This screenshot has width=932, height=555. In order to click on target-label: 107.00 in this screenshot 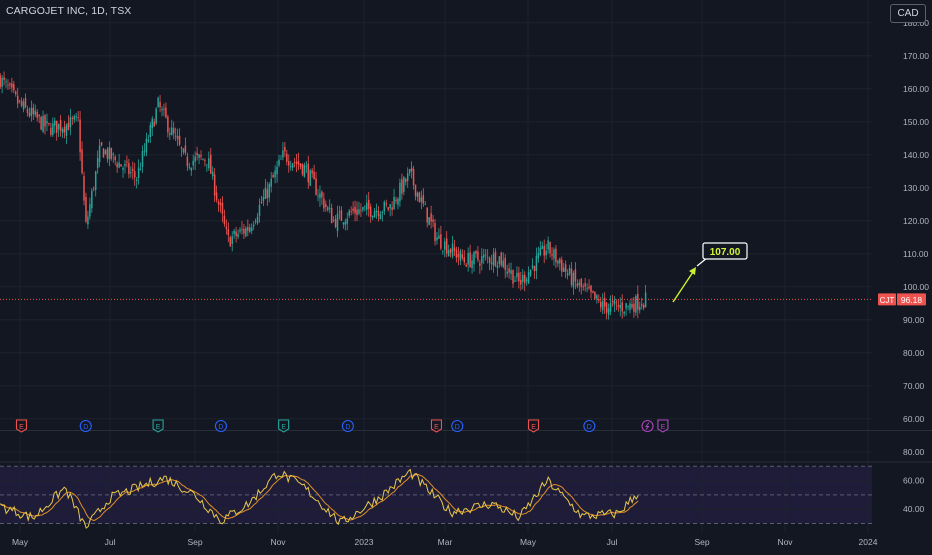, I will do `click(725, 252)`.